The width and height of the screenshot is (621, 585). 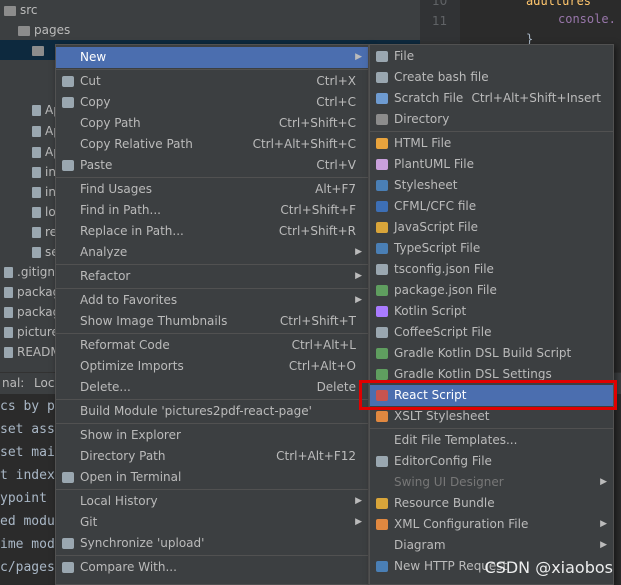 I want to click on menu-item-shortcut: Ctrl+Shift+T, so click(x=317, y=321).